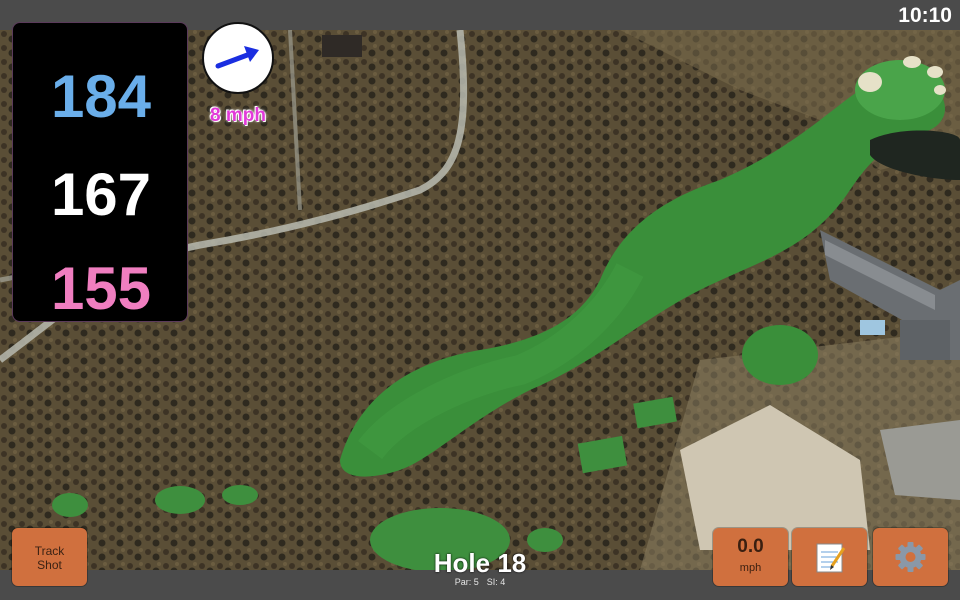 This screenshot has height=600, width=960. Describe the element at coordinates (750, 546) in the screenshot. I see `speed-value: 0.0` at that location.